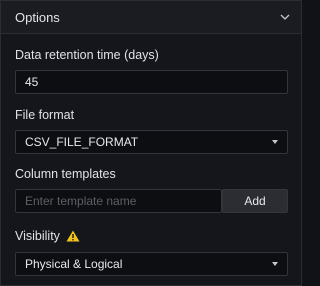  I want to click on file-format-select: CSV_FILE_FORMAT, so click(151, 142).